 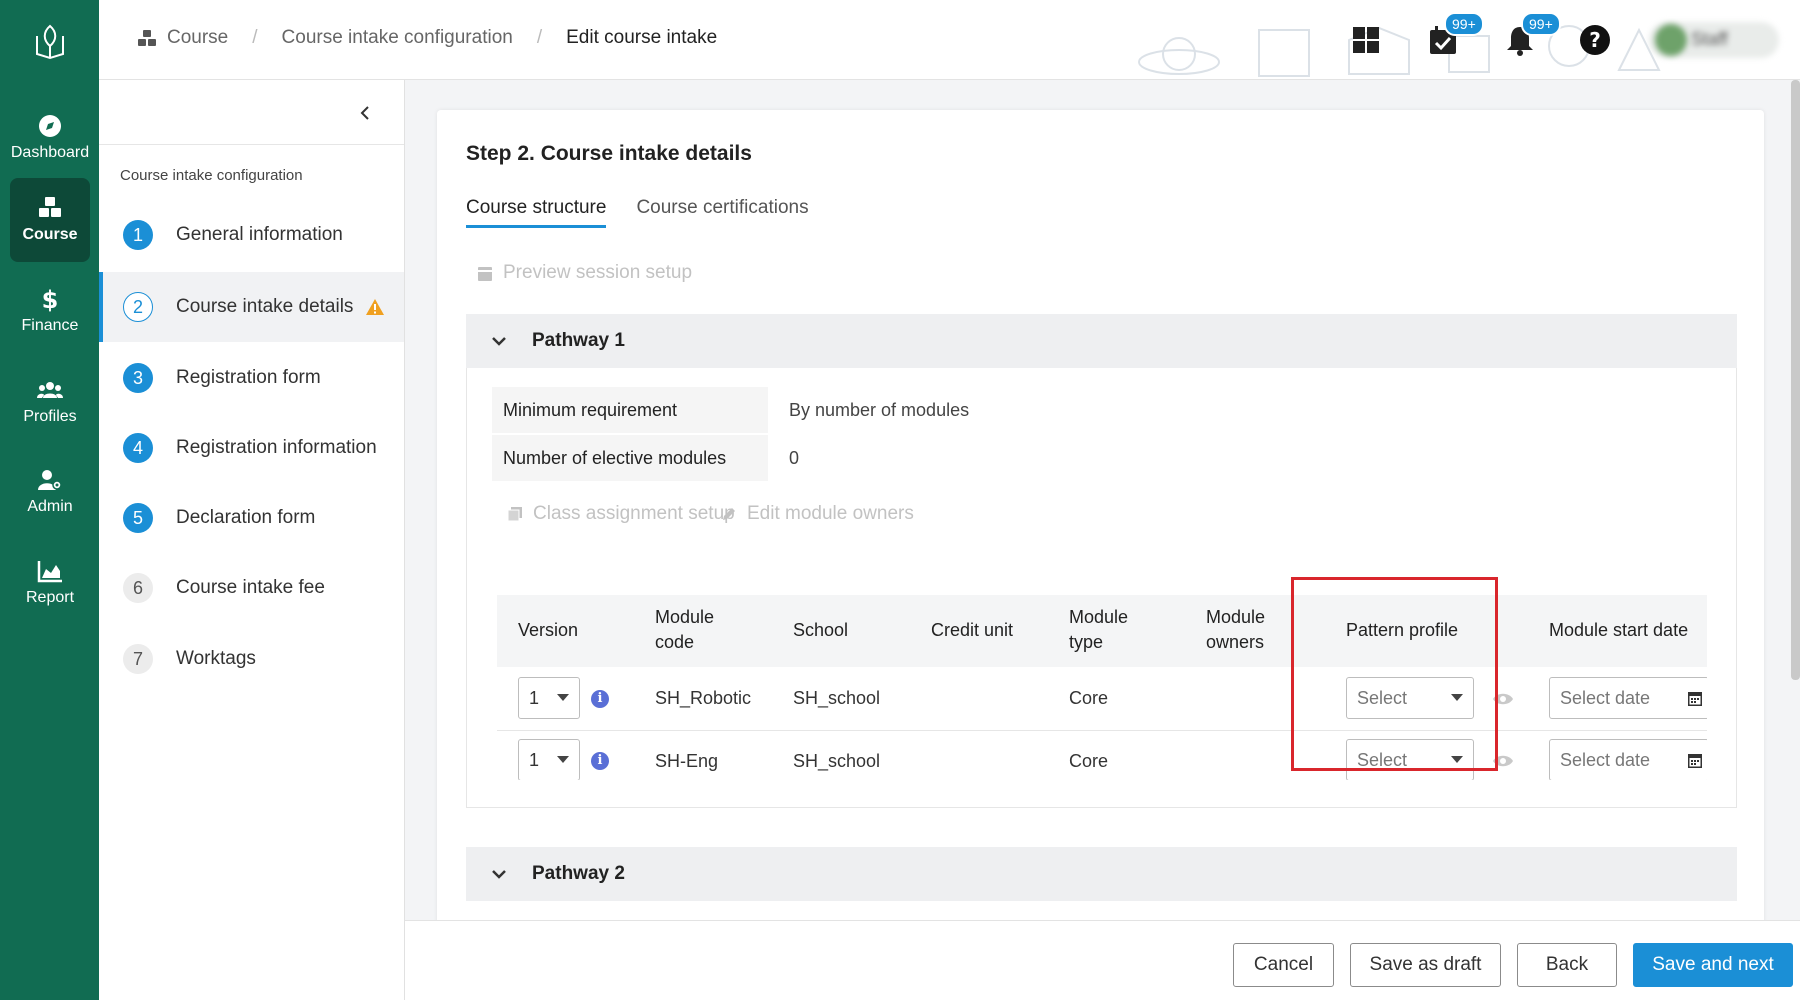 I want to click on chevron-left-icon, so click(x=365, y=113).